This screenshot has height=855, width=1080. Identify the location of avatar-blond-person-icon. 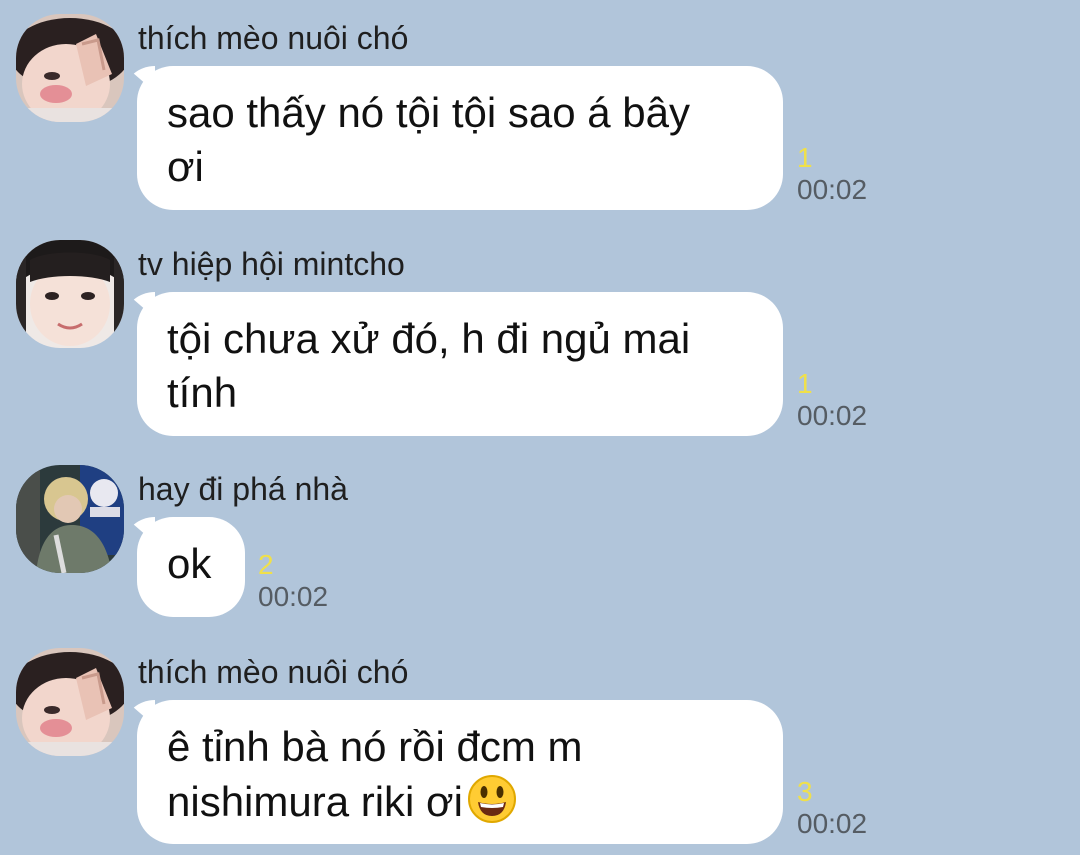
(70, 519).